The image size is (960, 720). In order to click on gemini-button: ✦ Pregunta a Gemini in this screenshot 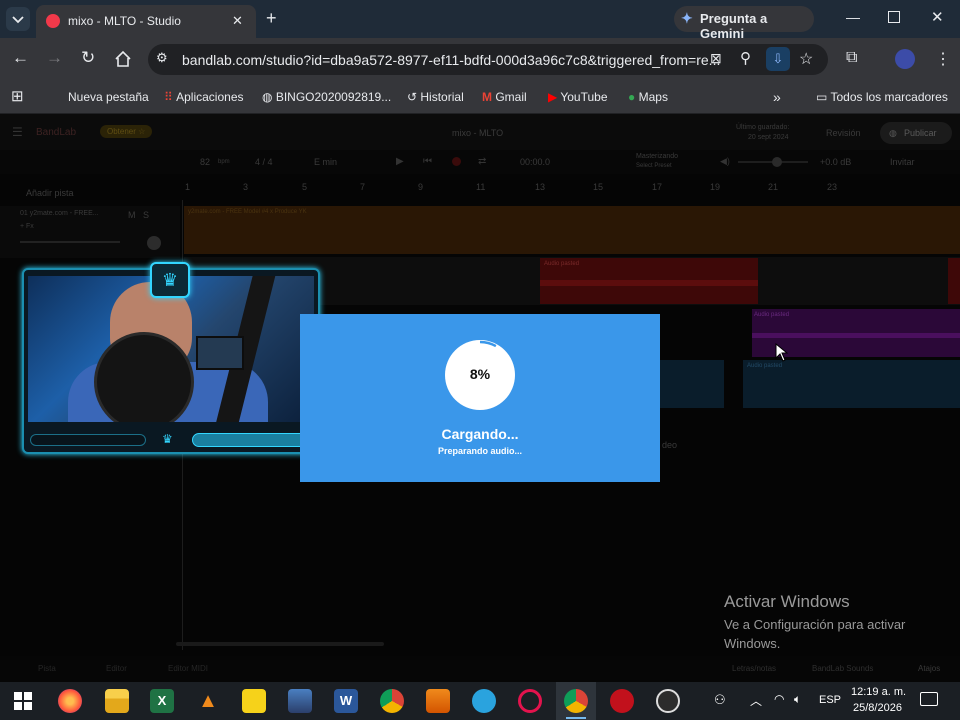, I will do `click(744, 23)`.